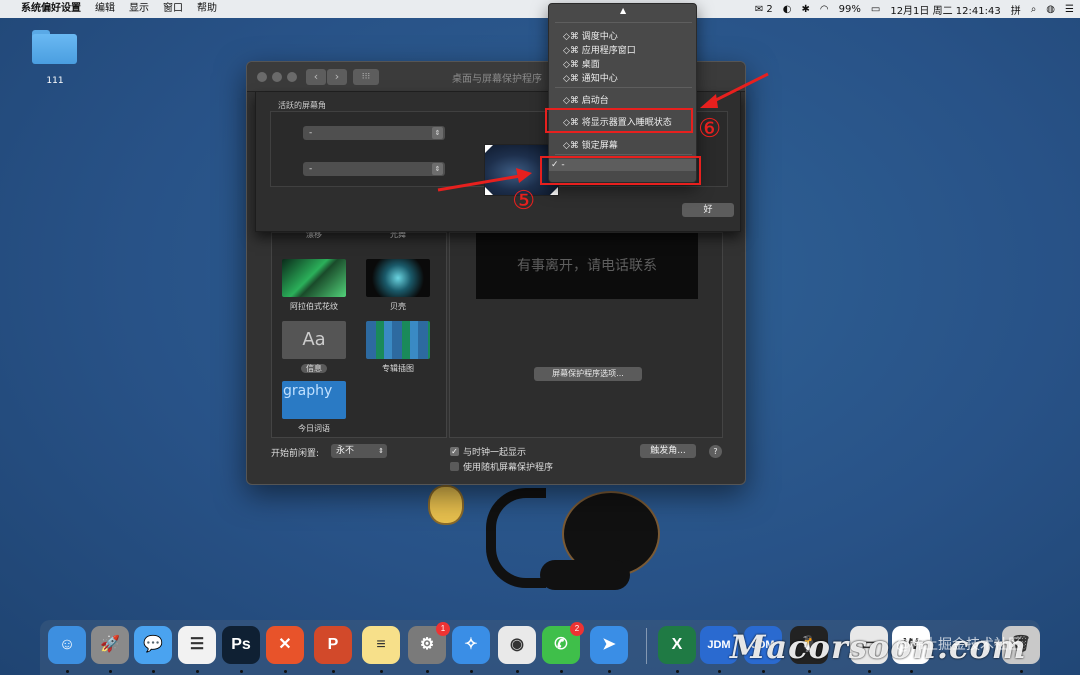 The image size is (1080, 675). What do you see at coordinates (709, 101) in the screenshot?
I see `arrow-six-head` at bounding box center [709, 101].